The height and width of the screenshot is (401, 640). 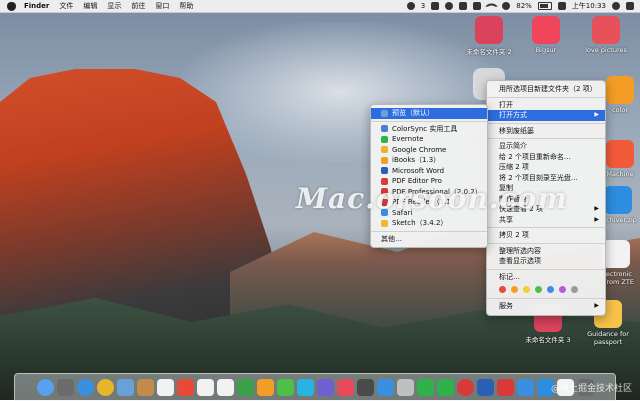 What do you see at coordinates (546, 50) in the screenshot?
I see `desktop-icon-label: Bigsur` at bounding box center [546, 50].